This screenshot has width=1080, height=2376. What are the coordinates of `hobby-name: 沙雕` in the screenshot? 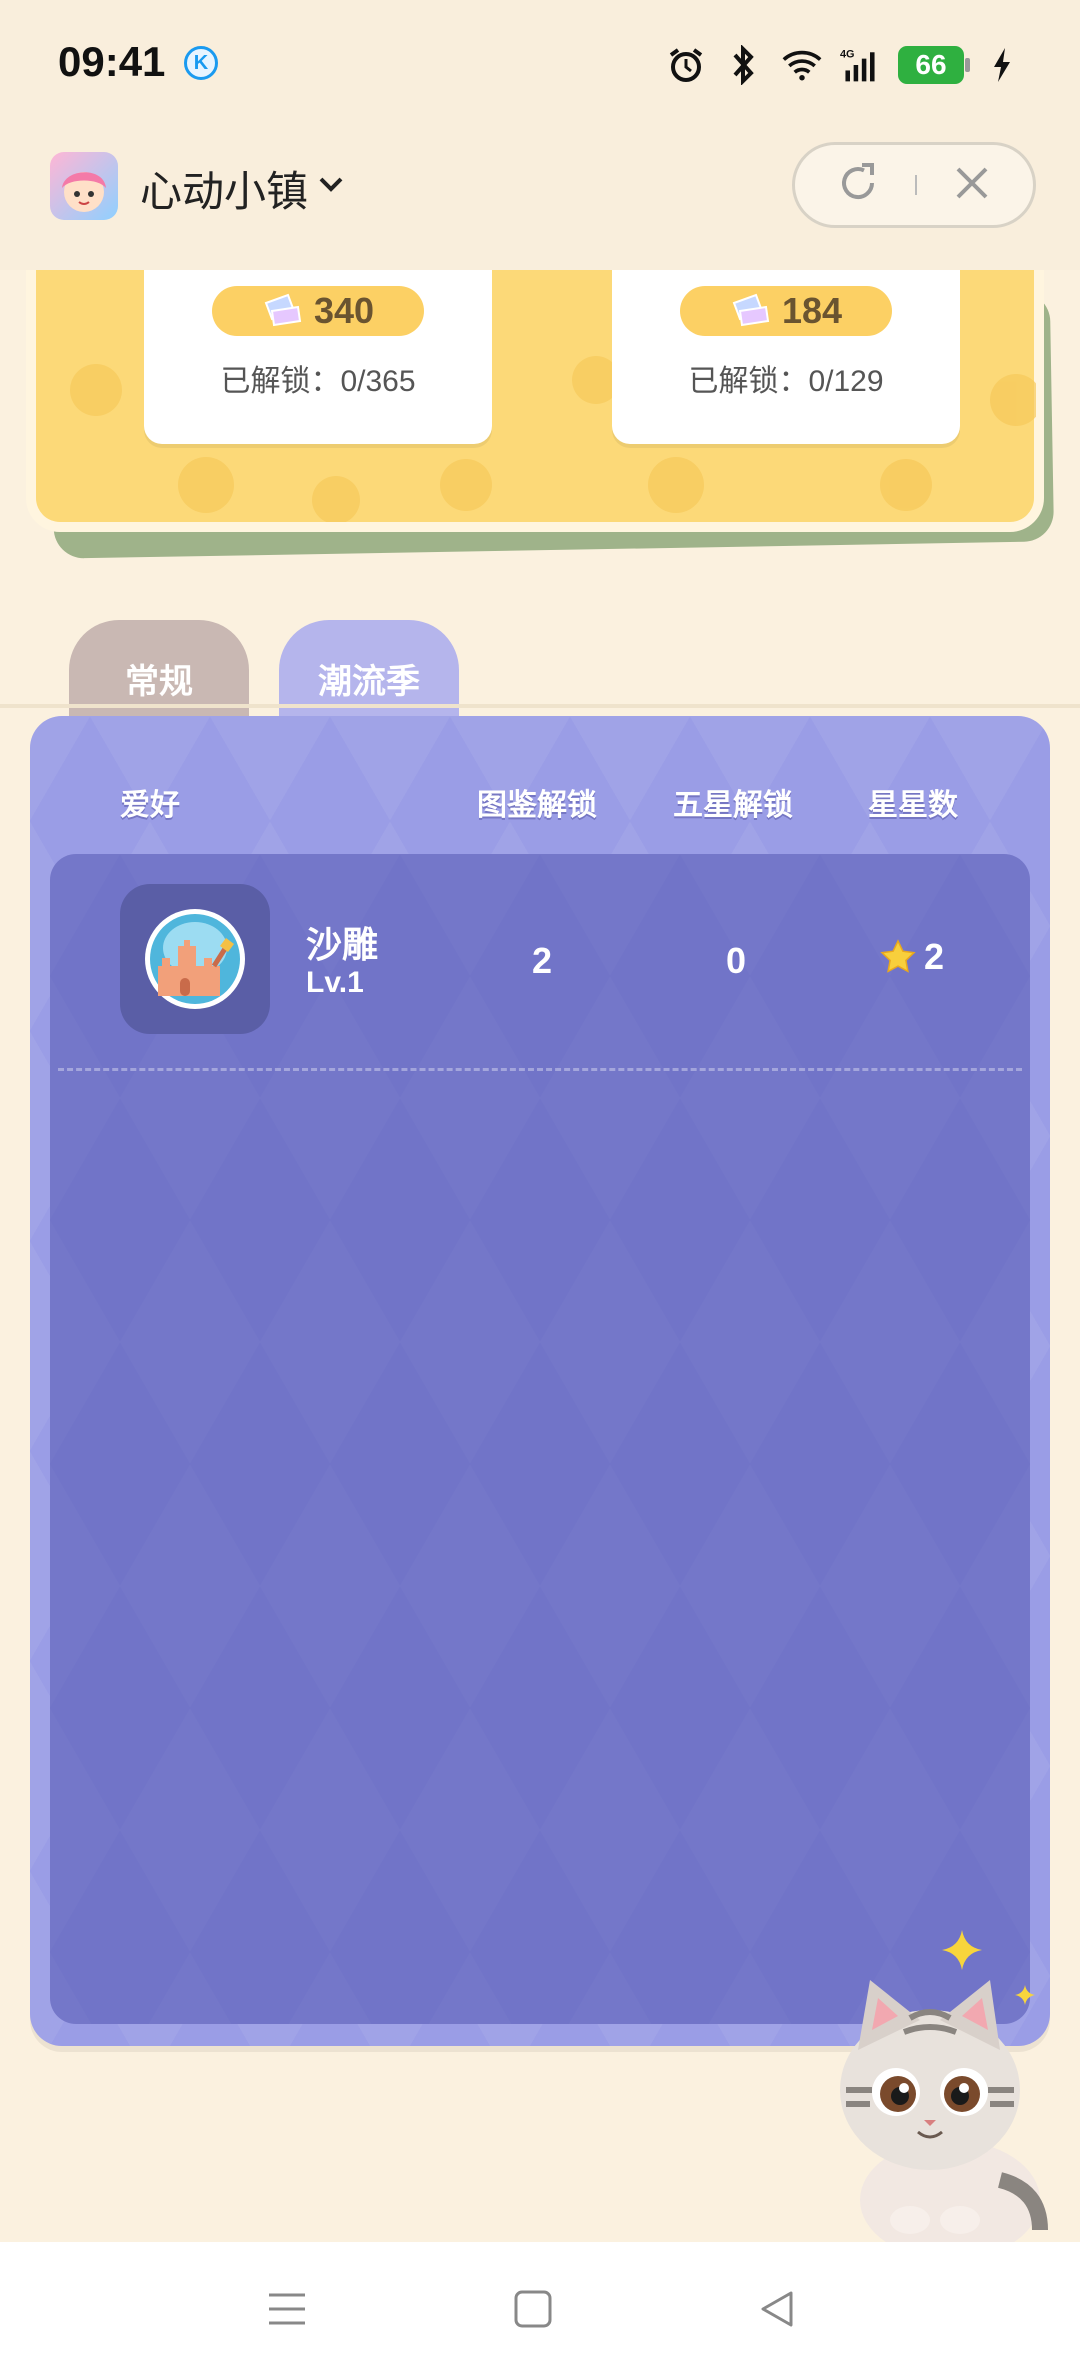 It's located at (342, 944).